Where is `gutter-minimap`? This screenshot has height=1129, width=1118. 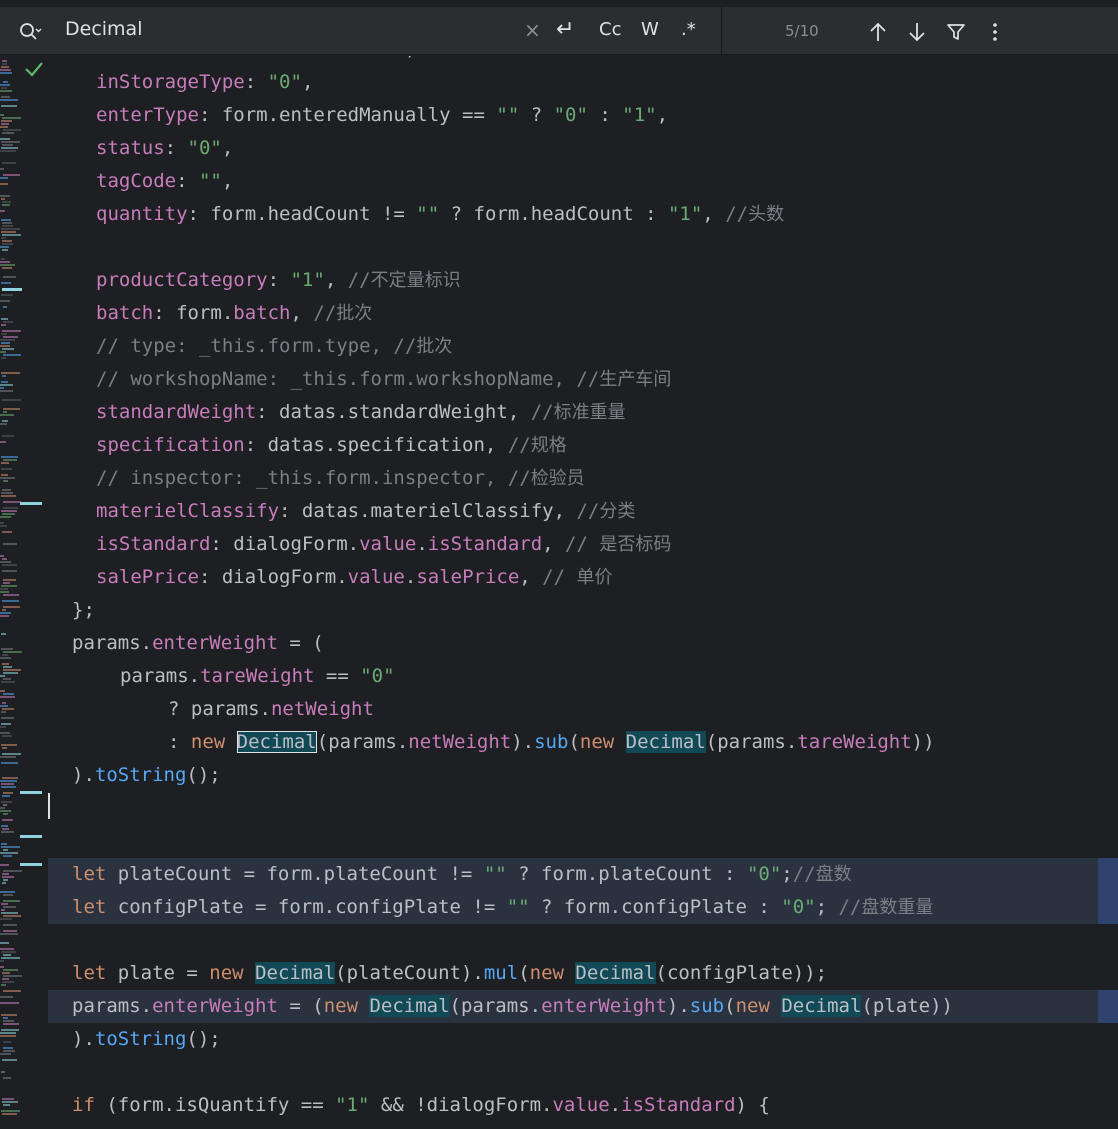
gutter-minimap is located at coordinates (24, 592).